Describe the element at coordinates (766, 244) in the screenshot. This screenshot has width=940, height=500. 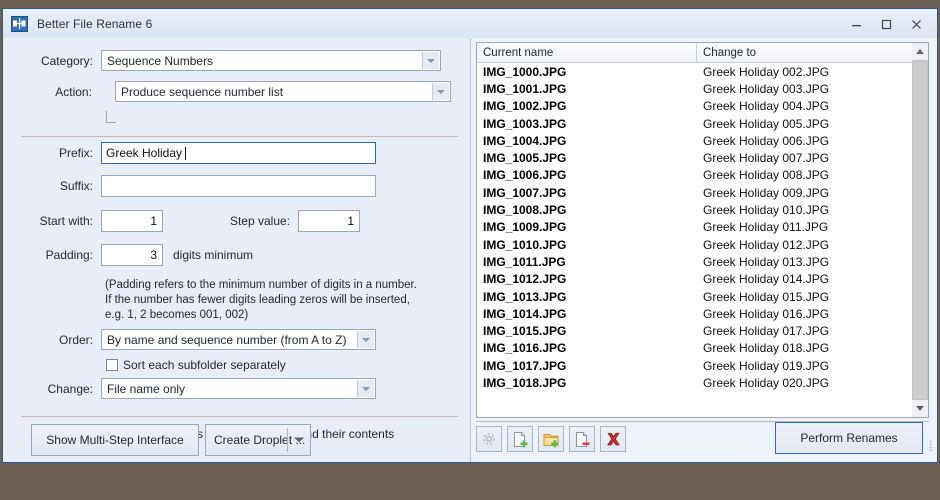
I see `cell-change-to: Greek Holiday 012.JPG` at that location.